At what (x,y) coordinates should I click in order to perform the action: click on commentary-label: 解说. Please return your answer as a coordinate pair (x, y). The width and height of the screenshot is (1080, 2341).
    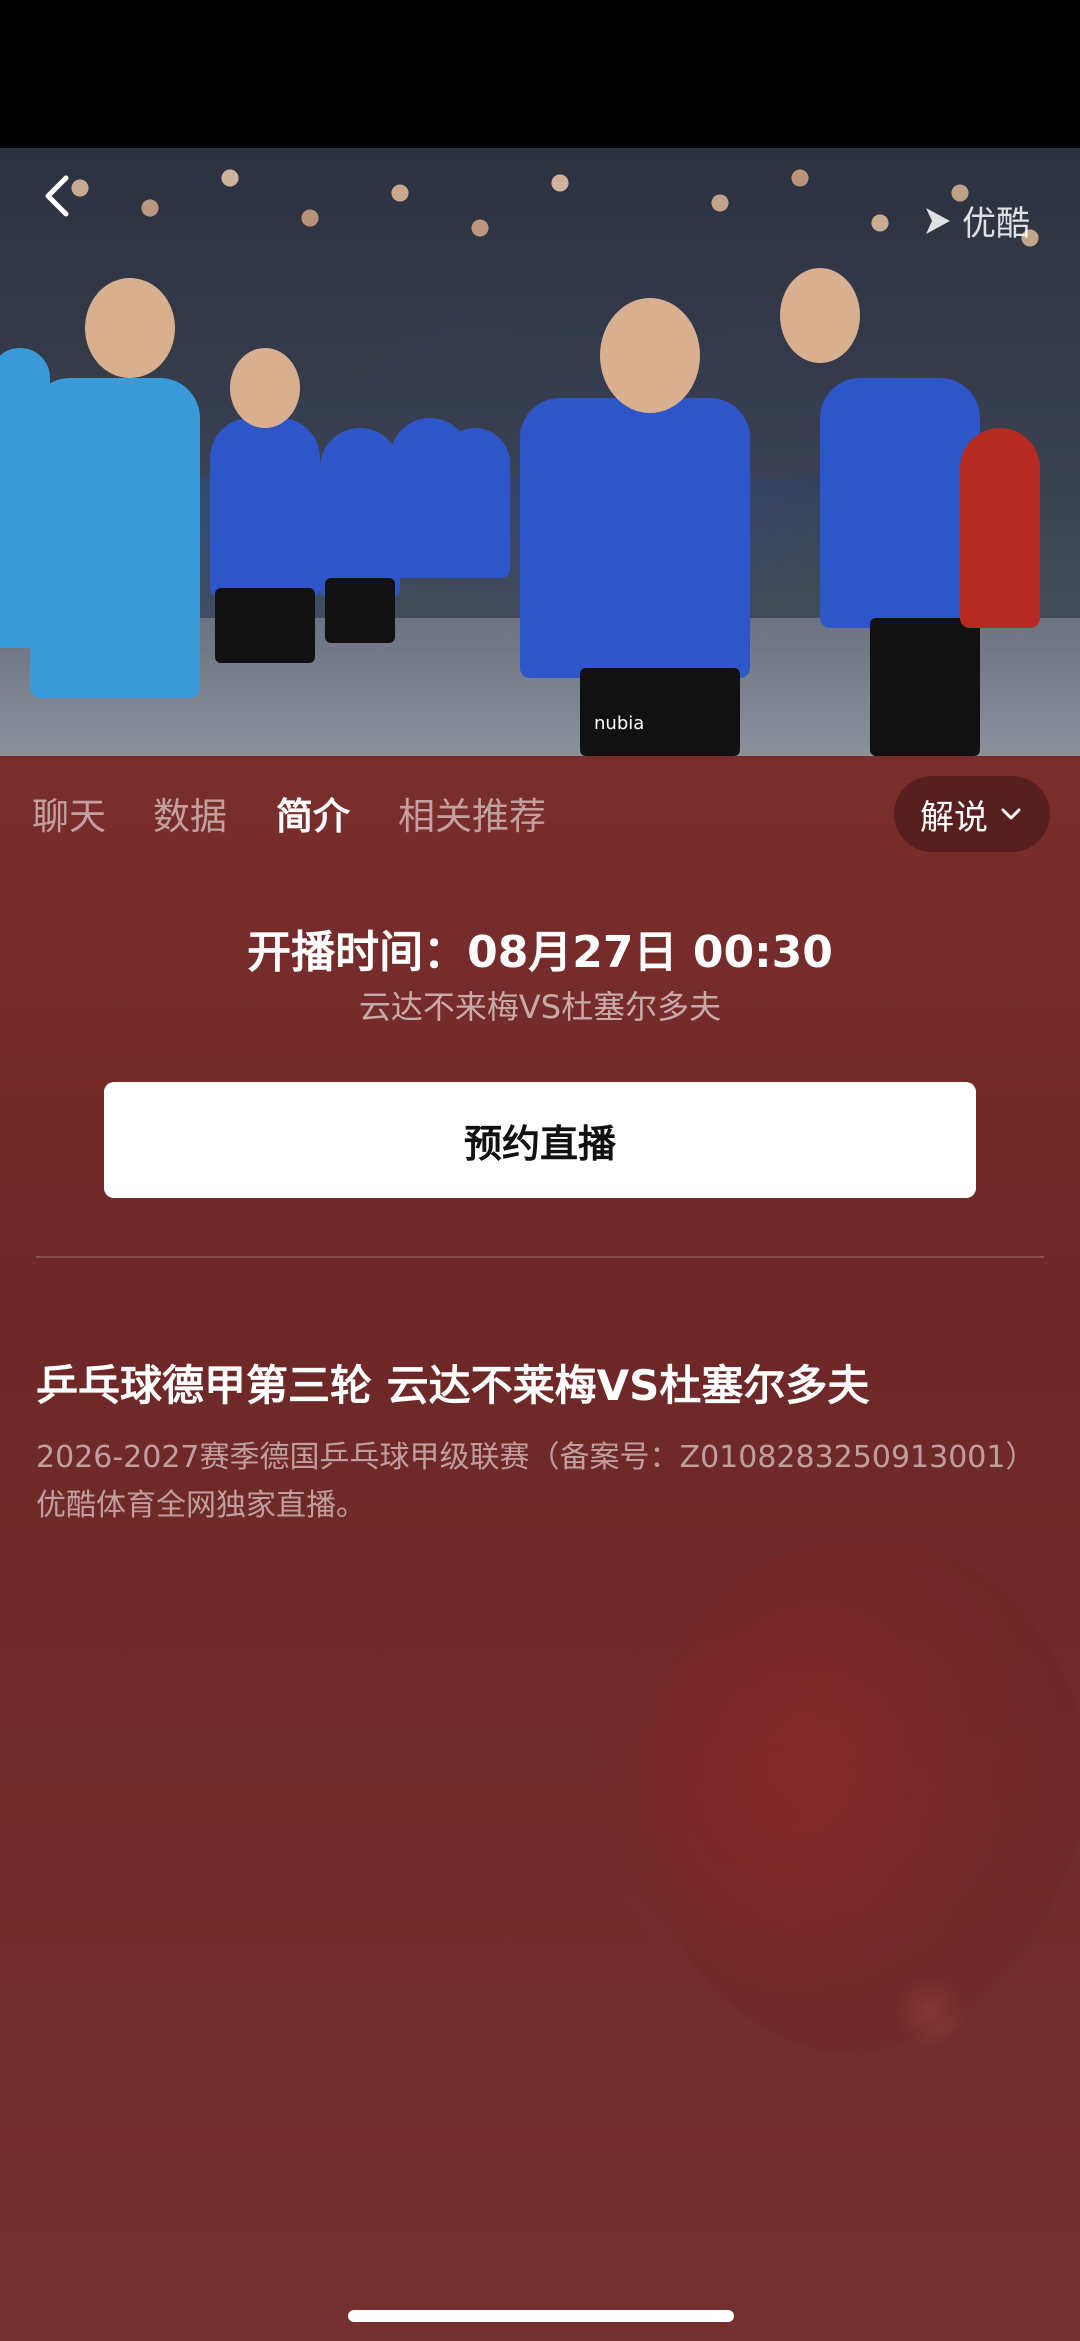
    Looking at the image, I should click on (954, 817).